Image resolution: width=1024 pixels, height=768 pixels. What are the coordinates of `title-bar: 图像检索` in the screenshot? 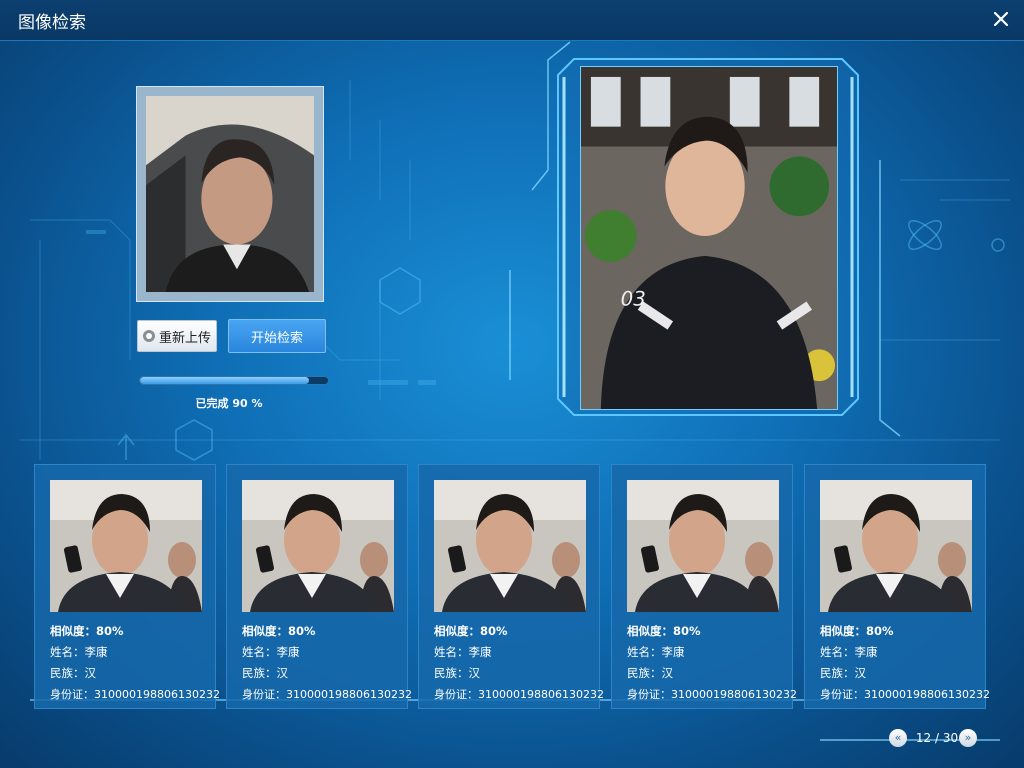 It's located at (512, 20).